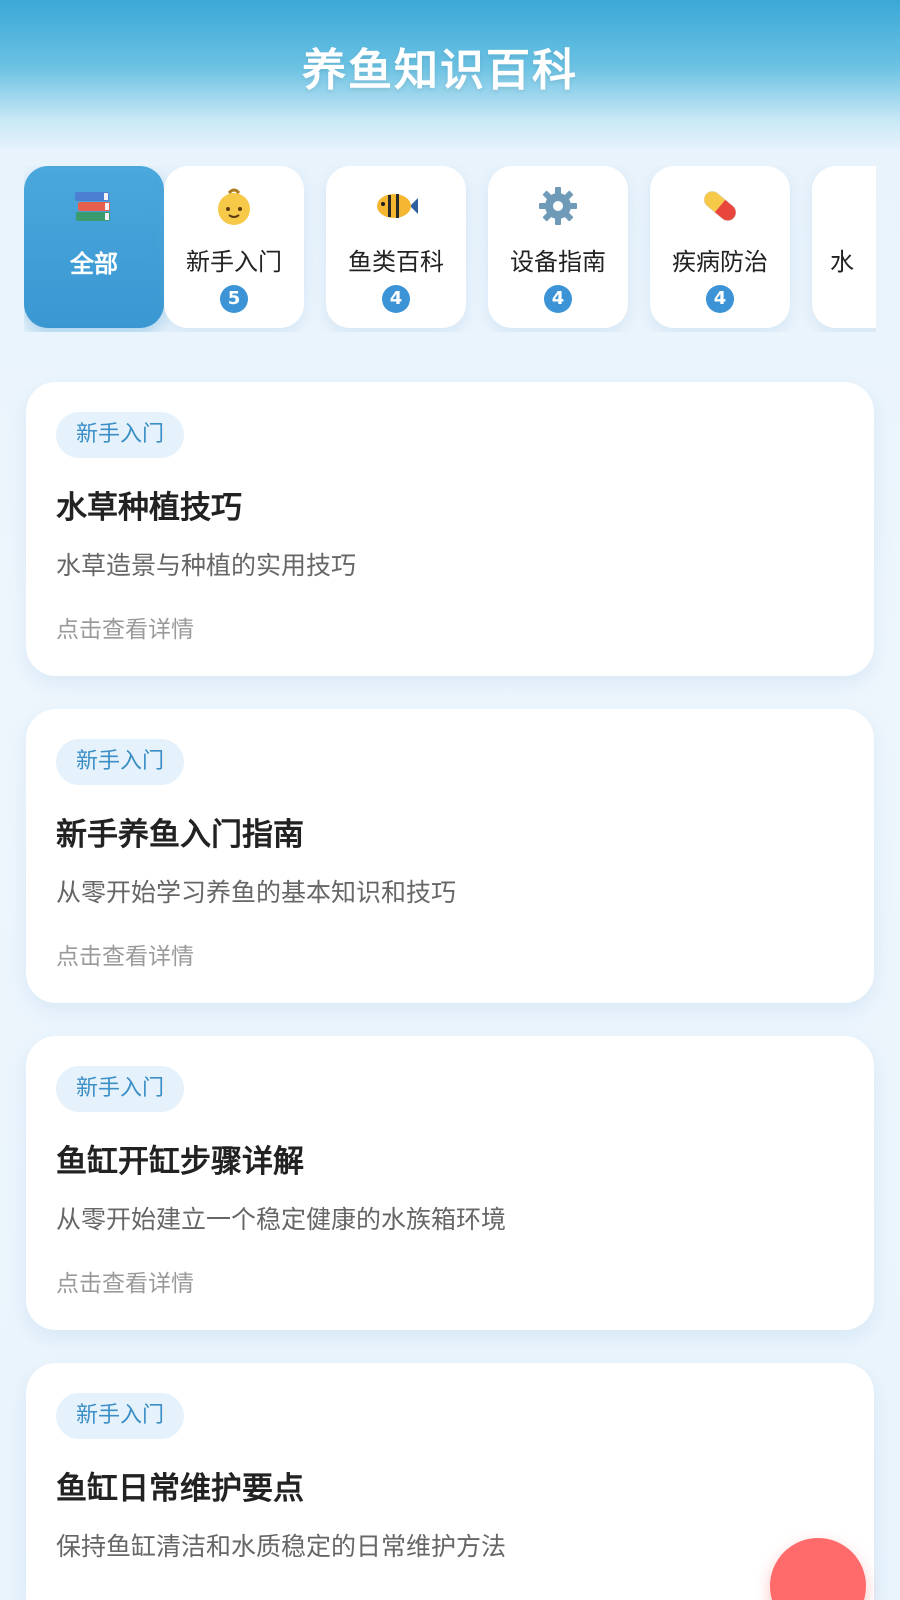 The height and width of the screenshot is (1600, 900). What do you see at coordinates (94, 264) in the screenshot?
I see `category-label: 全部` at bounding box center [94, 264].